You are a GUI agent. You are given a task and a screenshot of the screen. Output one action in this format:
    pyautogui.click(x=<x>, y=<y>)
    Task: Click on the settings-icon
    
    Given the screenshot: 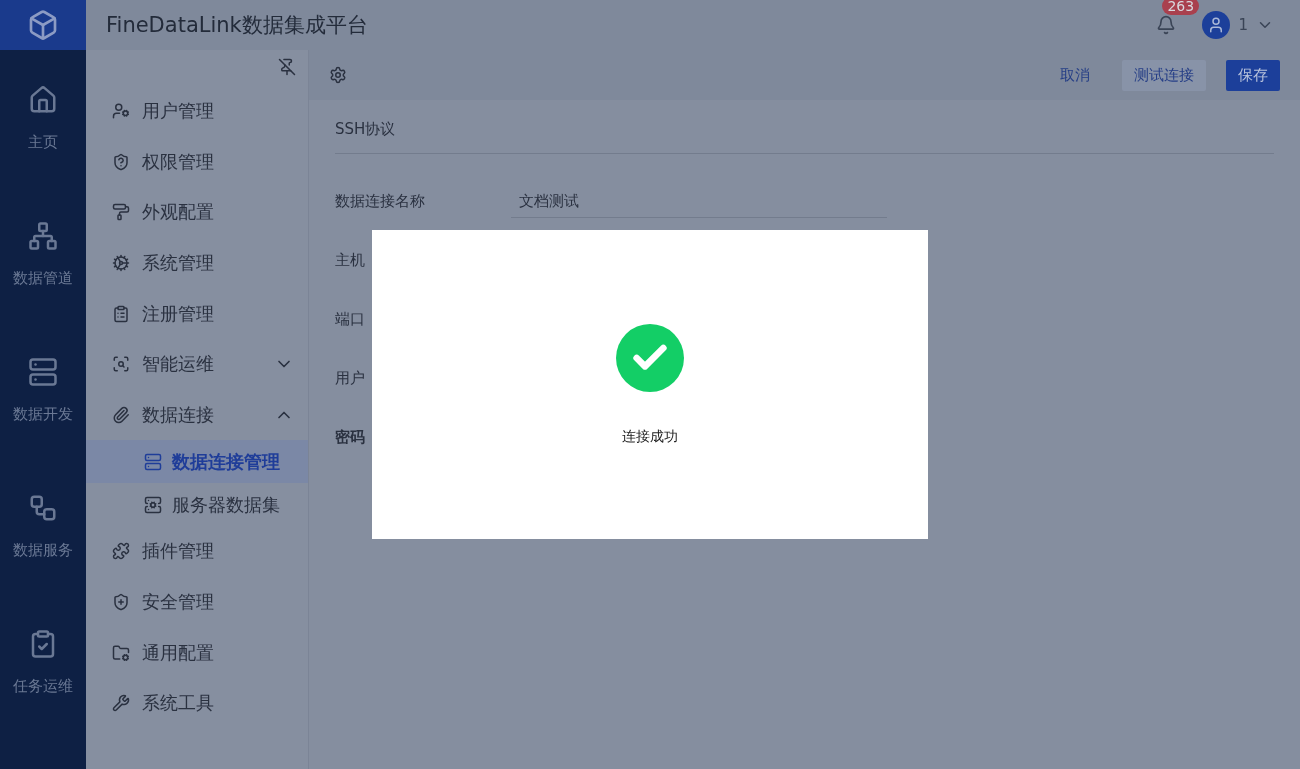 What is the action you would take?
    pyautogui.click(x=338, y=75)
    